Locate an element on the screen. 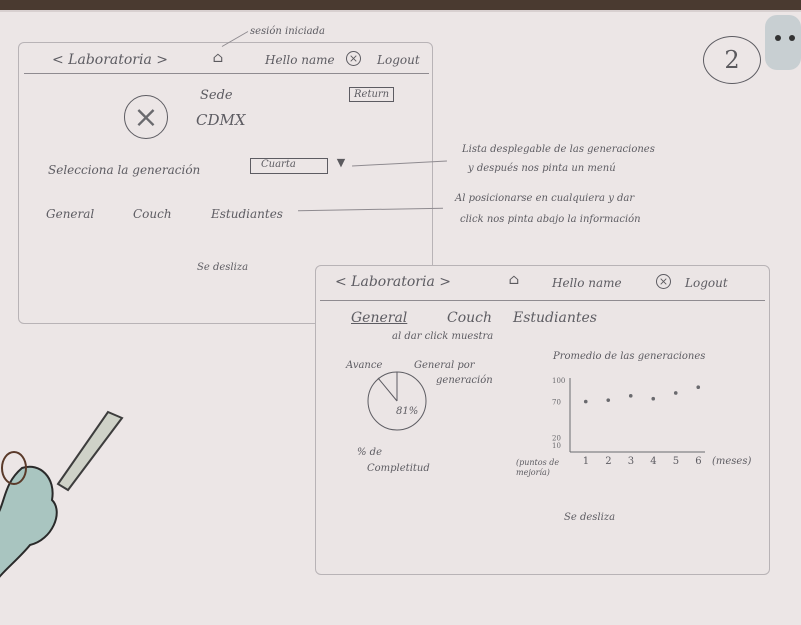 The height and width of the screenshot is (625, 801). x-tick-2: 2 is located at coordinates (608, 461).